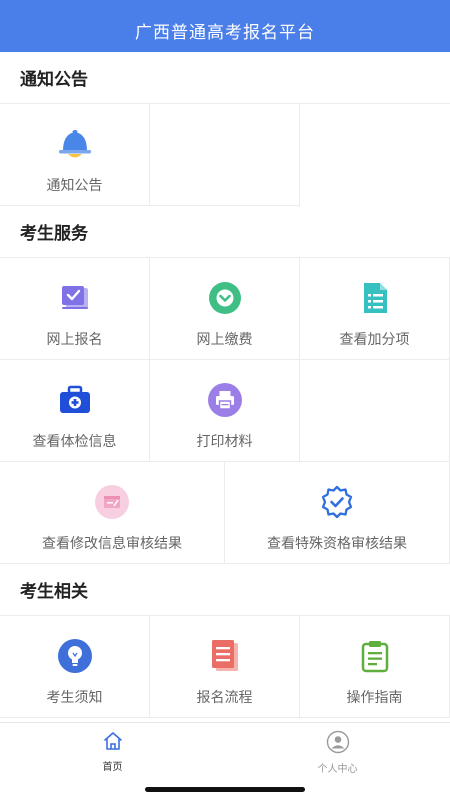 This screenshot has height=800, width=450. I want to click on online-registration-label: 网上报名, so click(74, 340).